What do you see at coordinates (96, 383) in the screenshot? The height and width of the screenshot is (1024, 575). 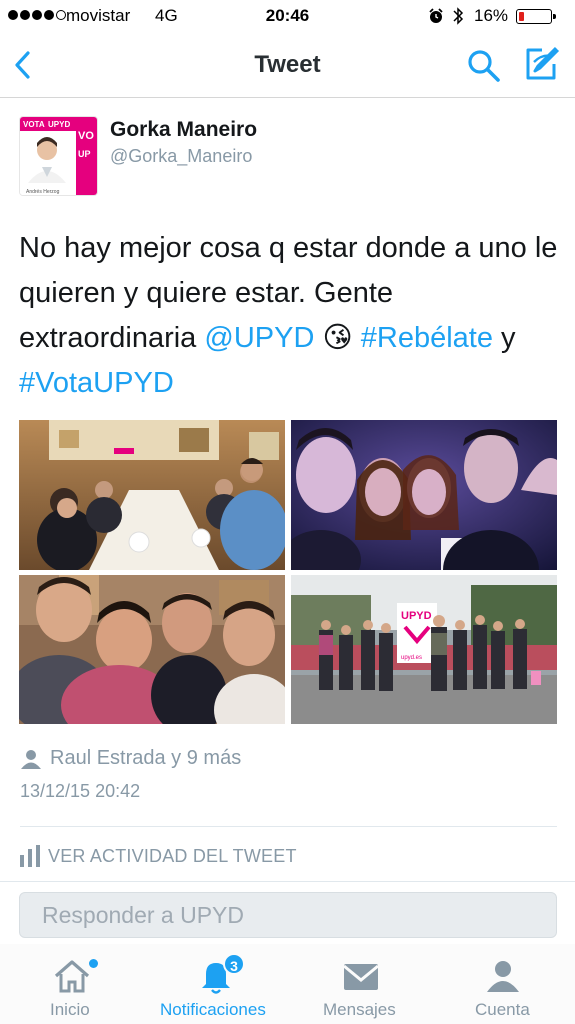 I see `hashtag-link: #VotaUPYD` at bounding box center [96, 383].